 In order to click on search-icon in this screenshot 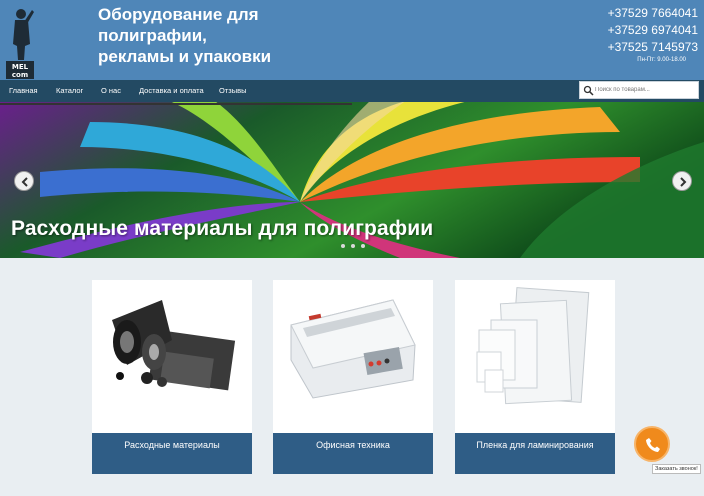, I will do `click(588, 90)`.